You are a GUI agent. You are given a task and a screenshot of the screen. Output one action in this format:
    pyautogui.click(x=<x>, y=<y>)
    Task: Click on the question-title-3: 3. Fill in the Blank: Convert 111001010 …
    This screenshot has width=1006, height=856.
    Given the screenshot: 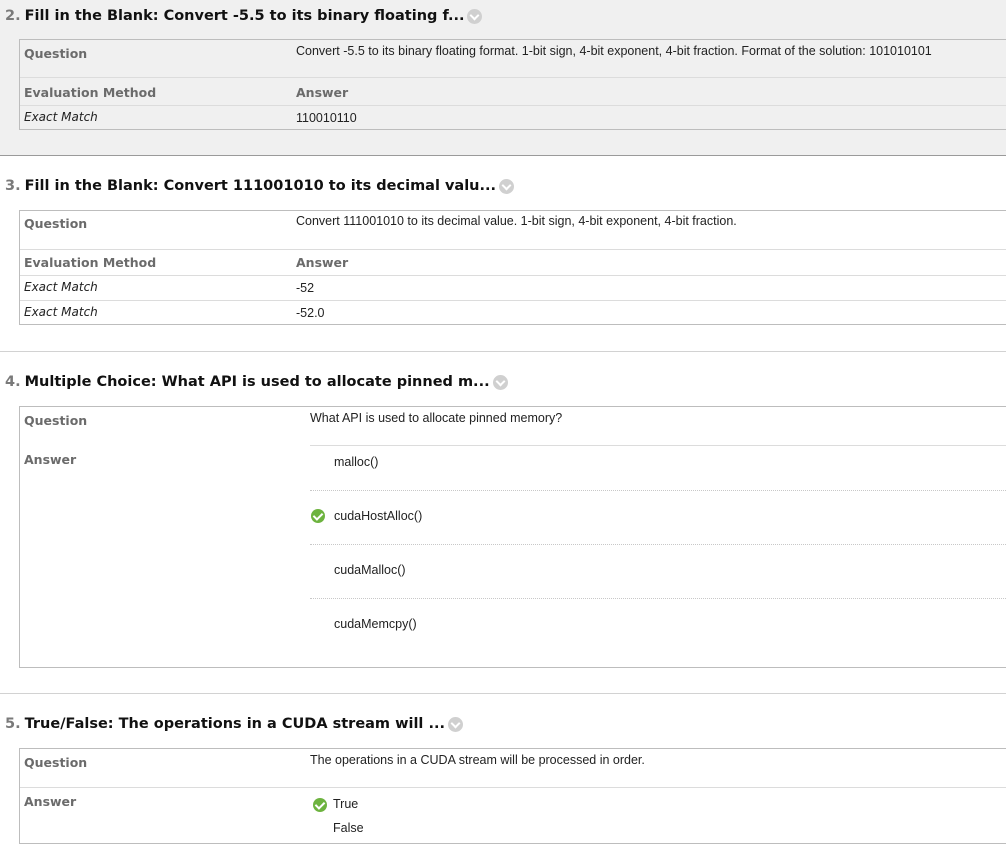 What is the action you would take?
    pyautogui.click(x=260, y=186)
    